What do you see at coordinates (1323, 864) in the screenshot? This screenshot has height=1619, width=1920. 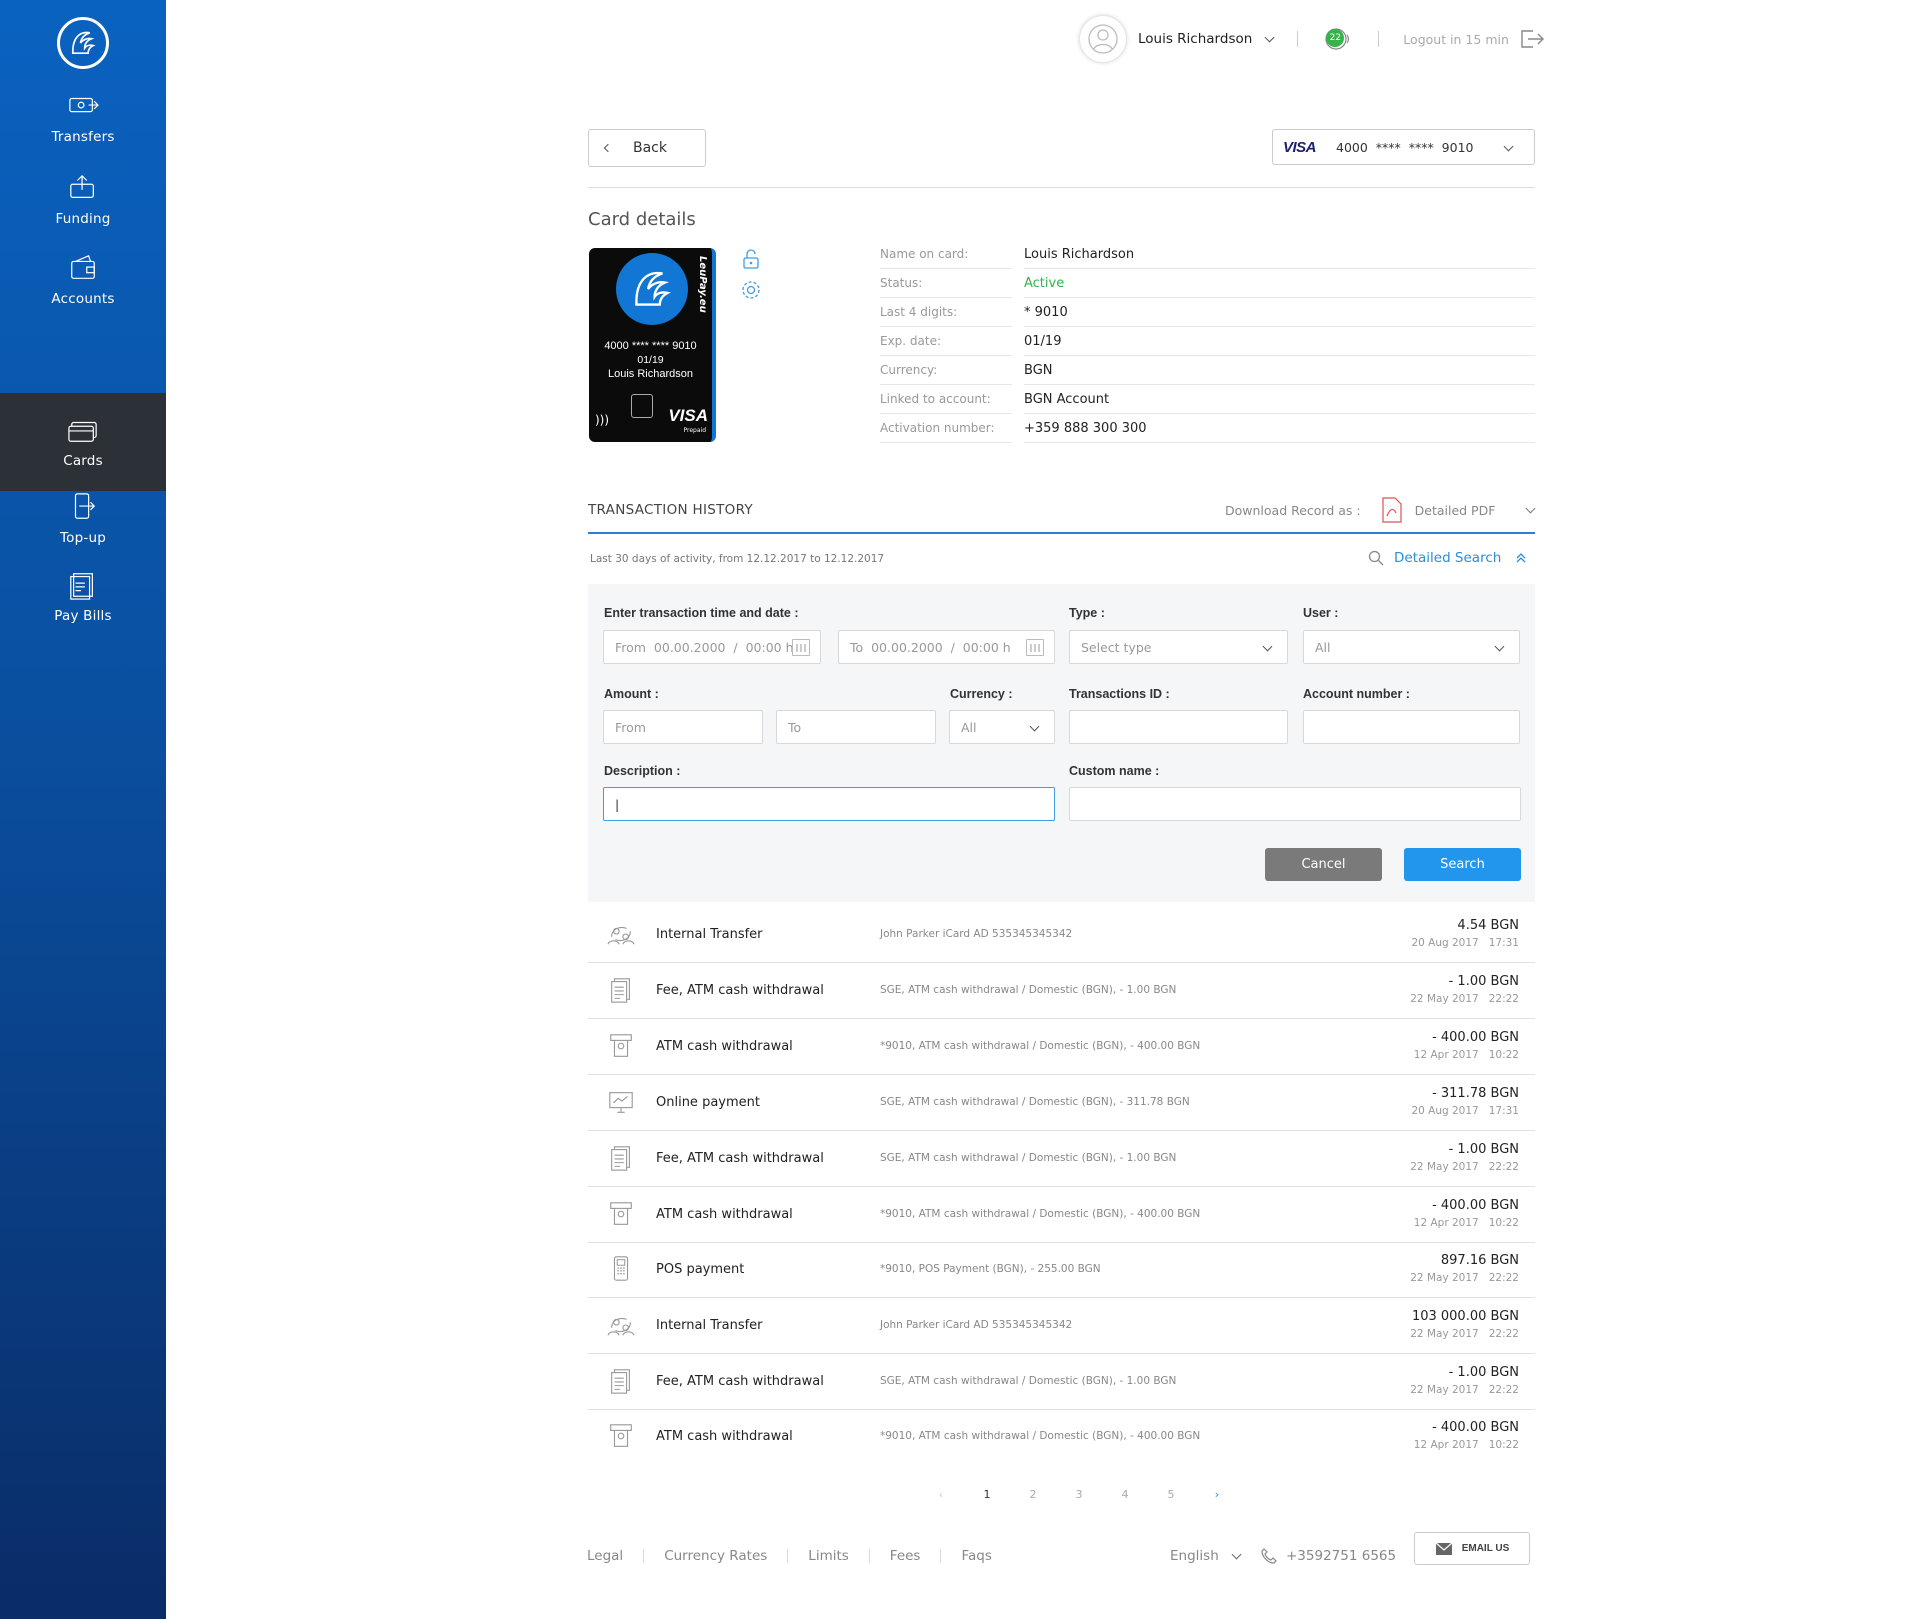 I see `cancel-button: Cancel` at bounding box center [1323, 864].